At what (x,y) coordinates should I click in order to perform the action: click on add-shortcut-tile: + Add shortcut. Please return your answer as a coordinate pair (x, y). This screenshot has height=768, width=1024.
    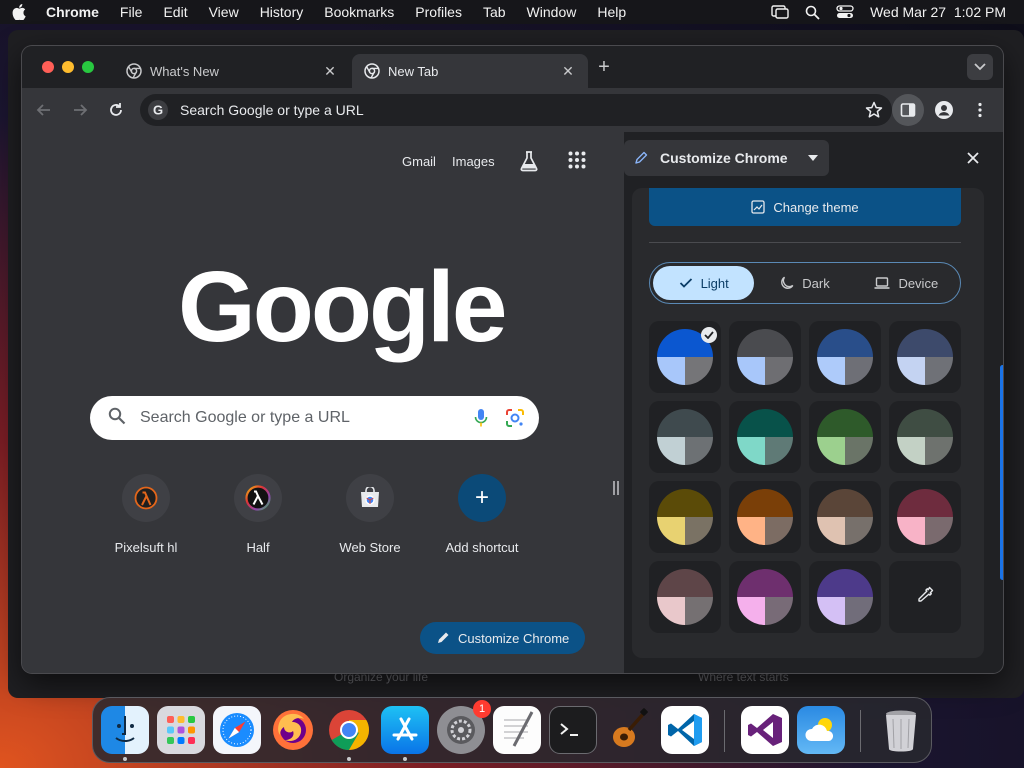
    Looking at the image, I should click on (482, 514).